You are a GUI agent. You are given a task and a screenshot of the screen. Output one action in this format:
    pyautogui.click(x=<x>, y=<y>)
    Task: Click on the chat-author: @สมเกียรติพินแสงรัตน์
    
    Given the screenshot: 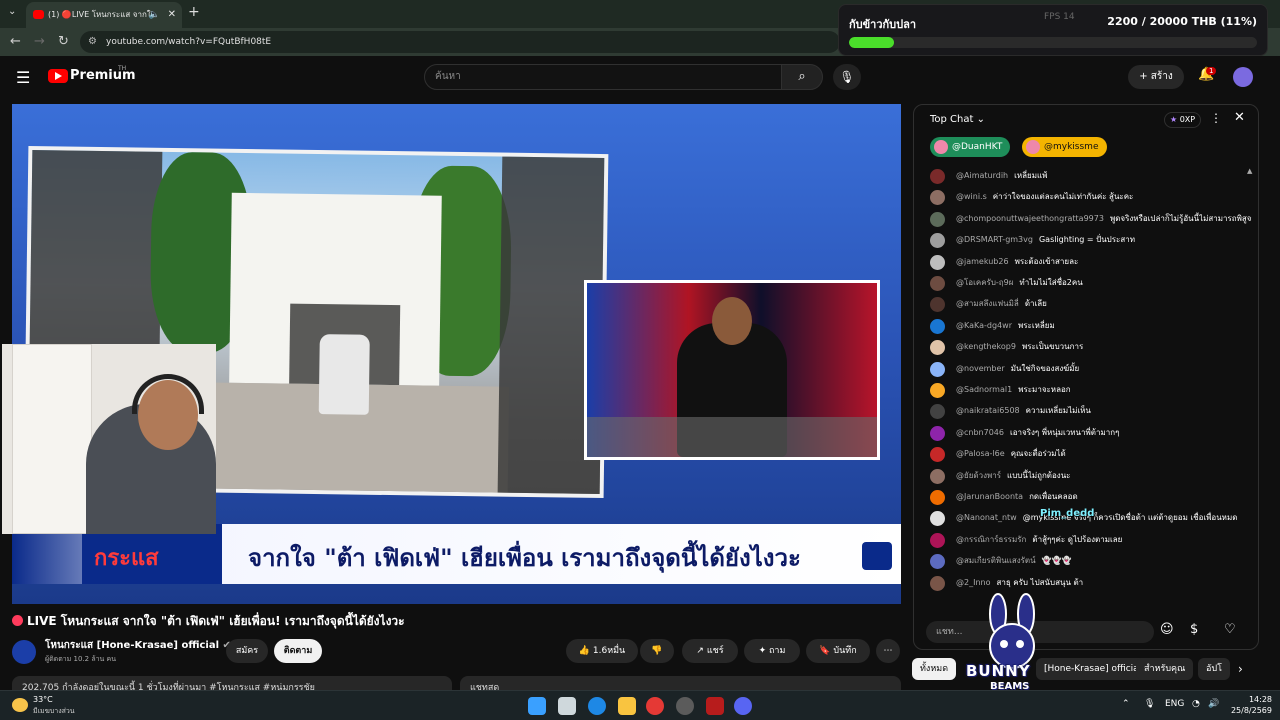 What is the action you would take?
    pyautogui.click(x=996, y=560)
    